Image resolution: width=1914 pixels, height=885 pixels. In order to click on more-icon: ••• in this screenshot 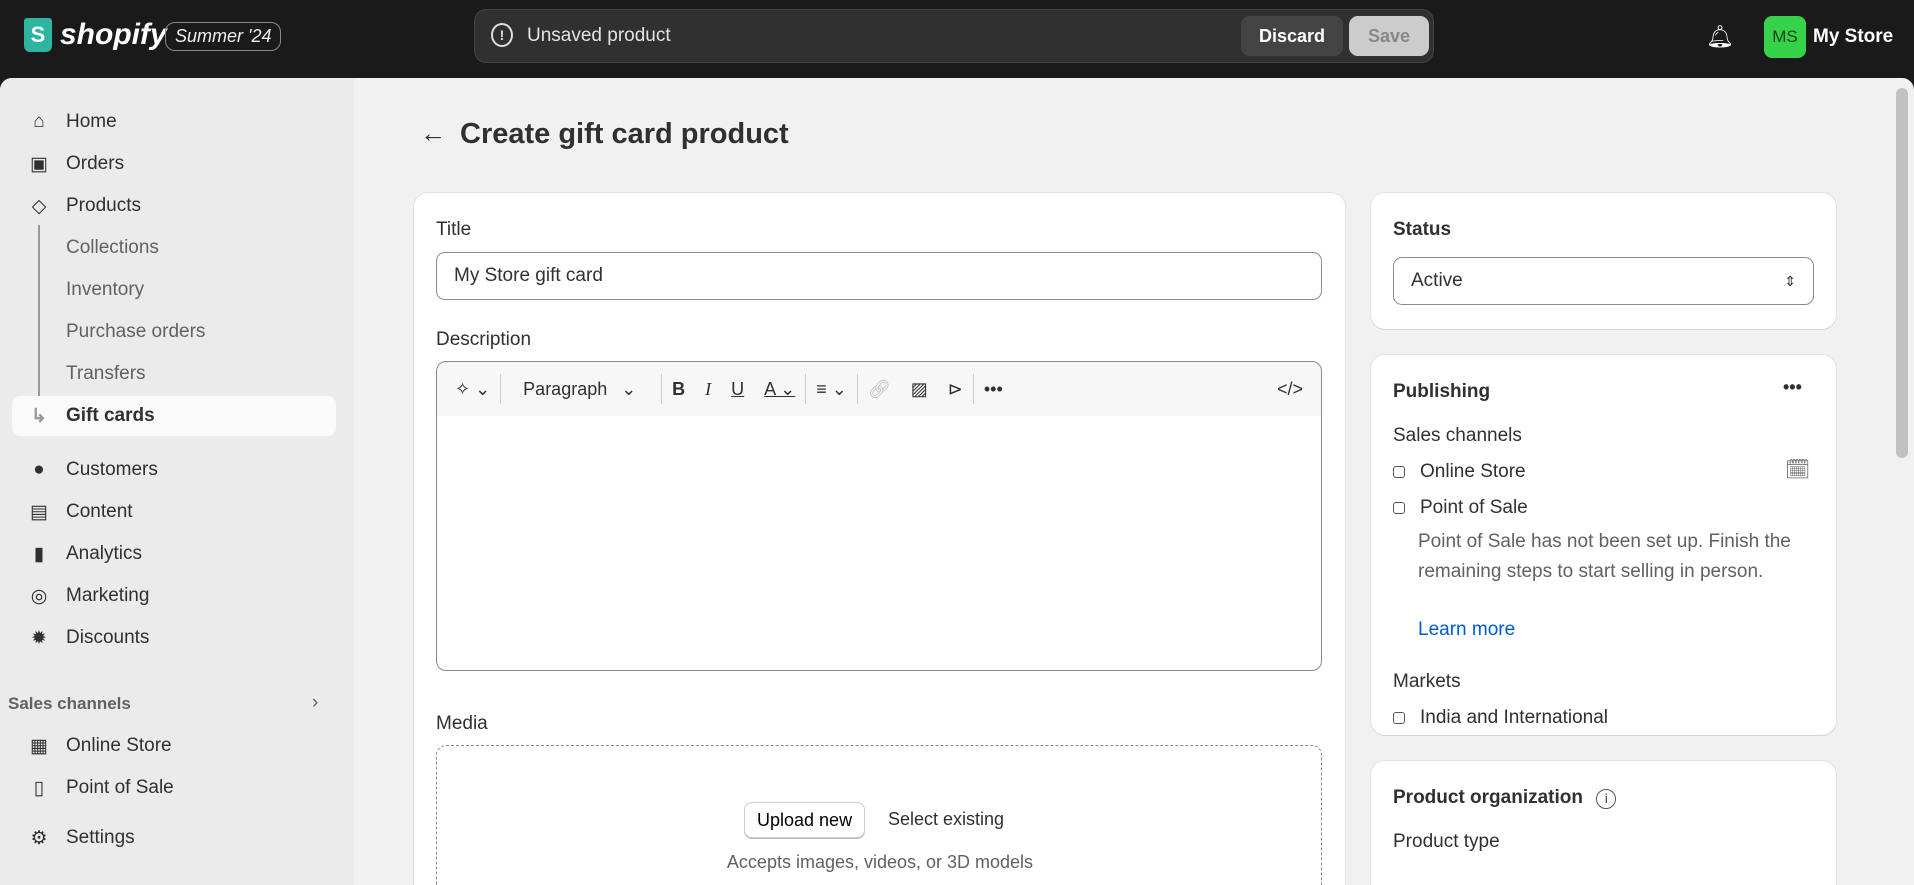, I will do `click(993, 389)`.